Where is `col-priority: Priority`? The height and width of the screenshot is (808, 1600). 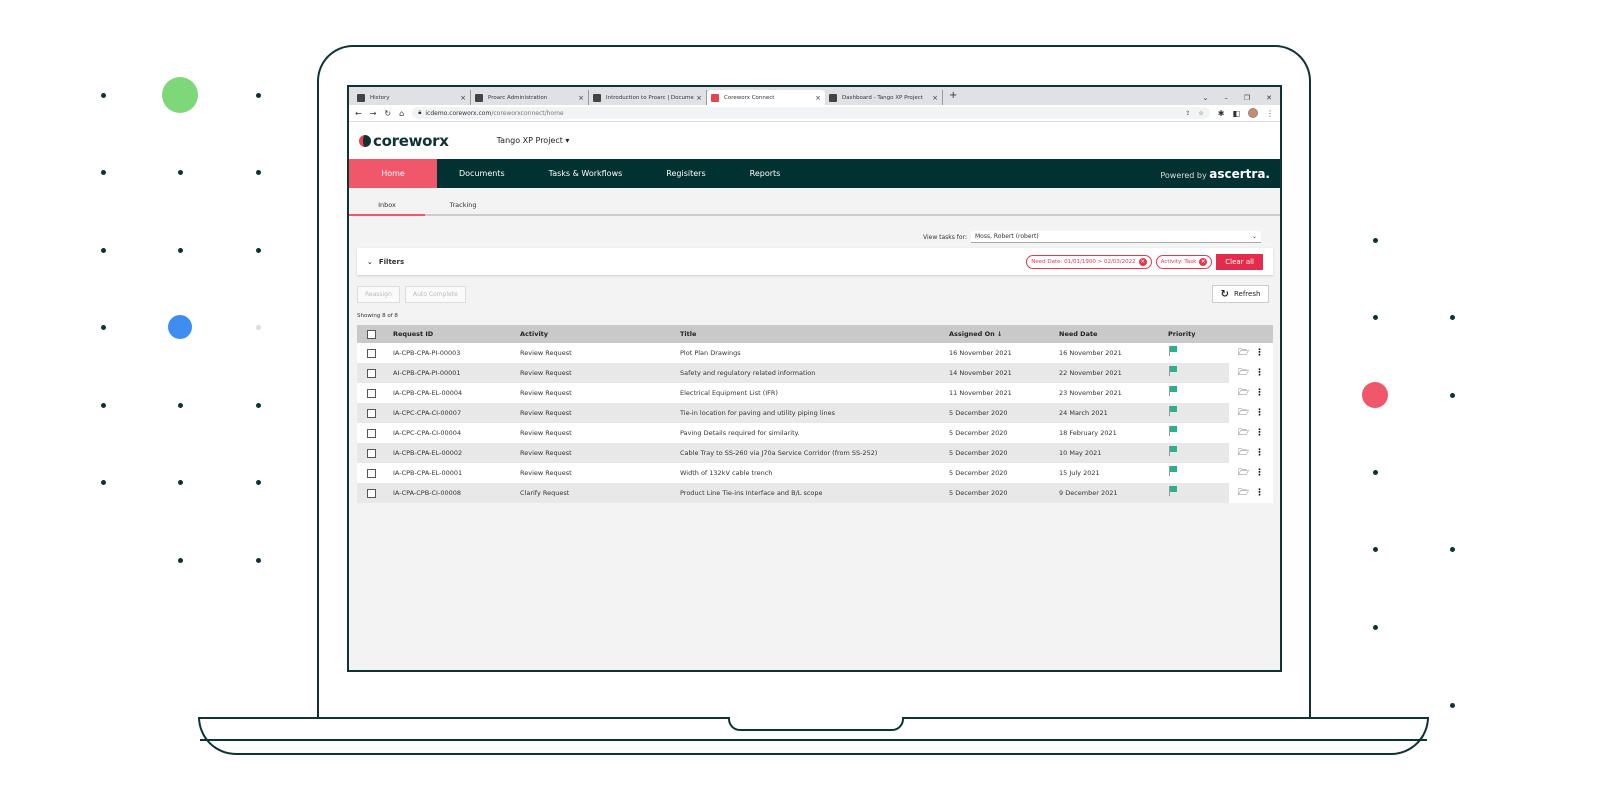 col-priority: Priority is located at coordinates (1181, 334).